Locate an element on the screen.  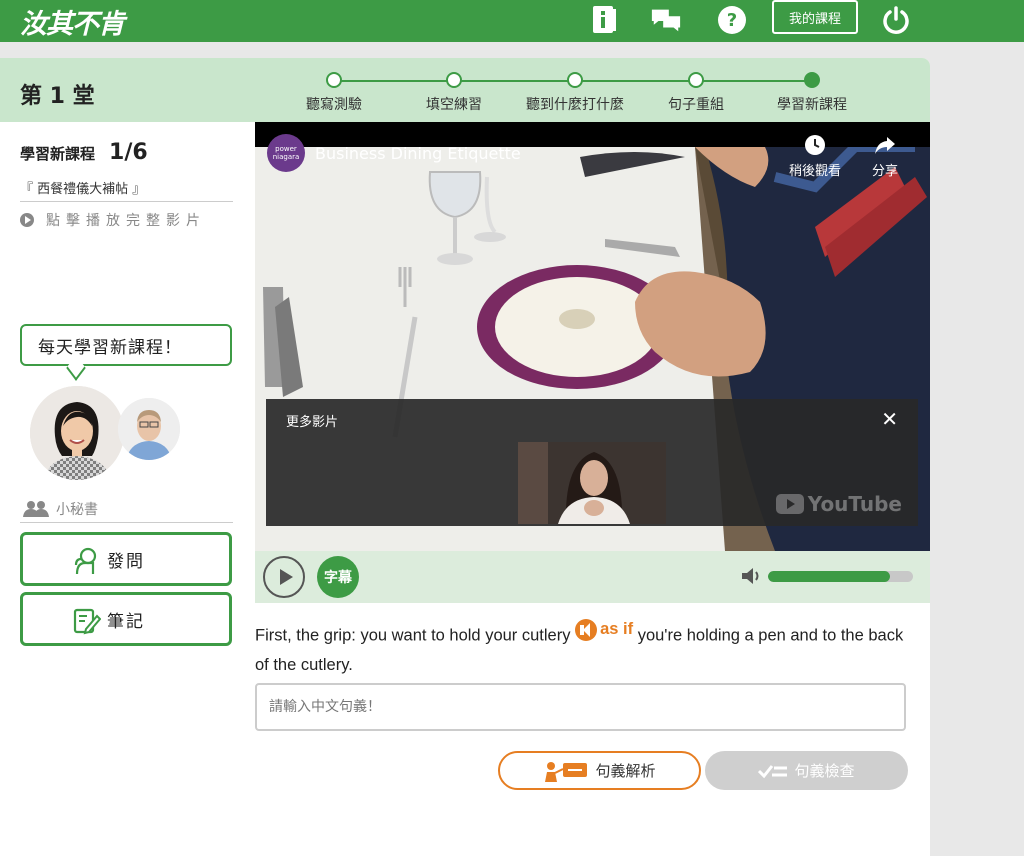
course-progress: 1/6 is located at coordinates (128, 152).